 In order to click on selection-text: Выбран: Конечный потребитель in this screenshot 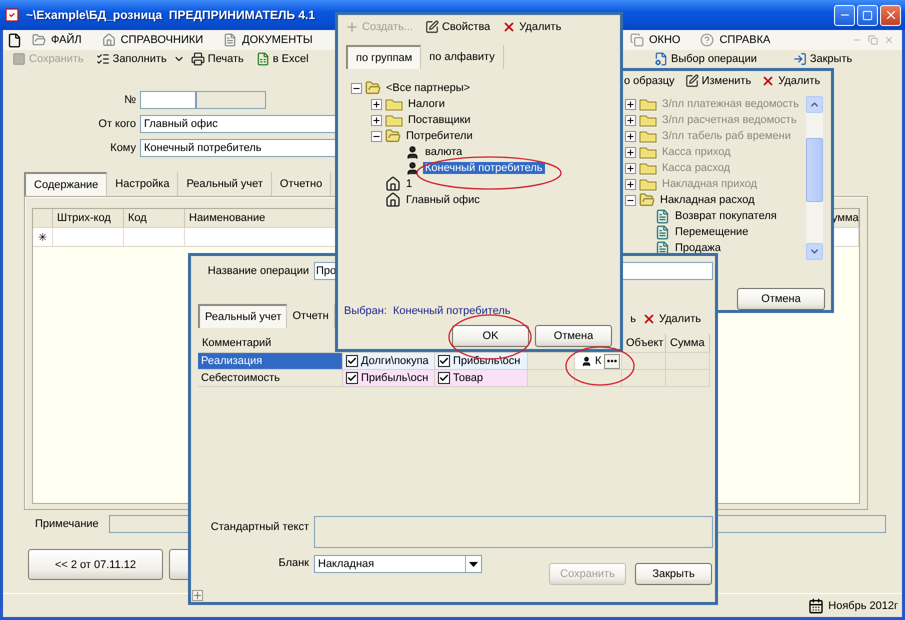, I will do `click(427, 311)`.